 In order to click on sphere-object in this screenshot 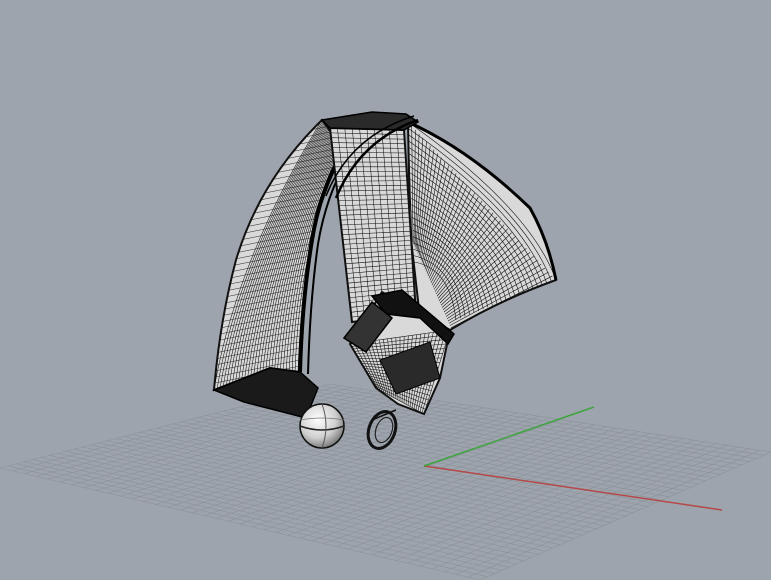, I will do `click(322, 426)`.